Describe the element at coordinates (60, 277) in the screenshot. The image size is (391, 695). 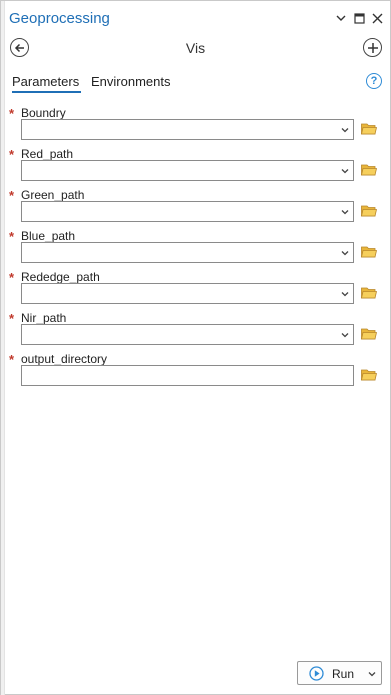
I see `param-label: Rededge_path` at that location.